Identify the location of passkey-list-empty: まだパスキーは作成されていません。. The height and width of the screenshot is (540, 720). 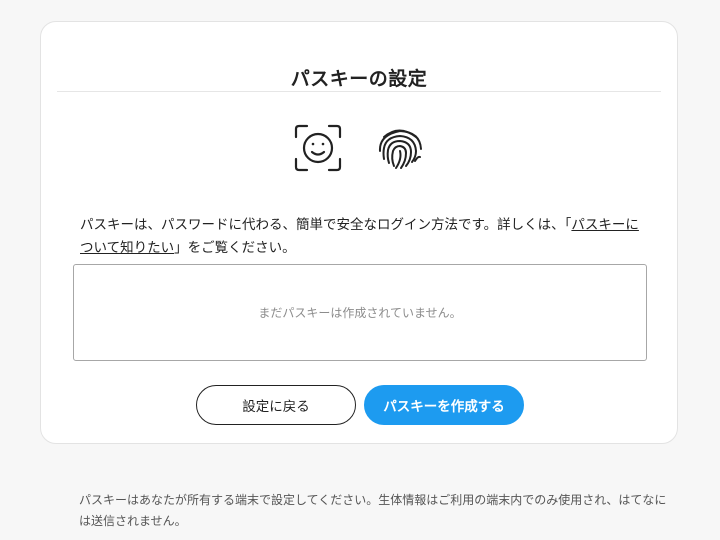
(360, 312).